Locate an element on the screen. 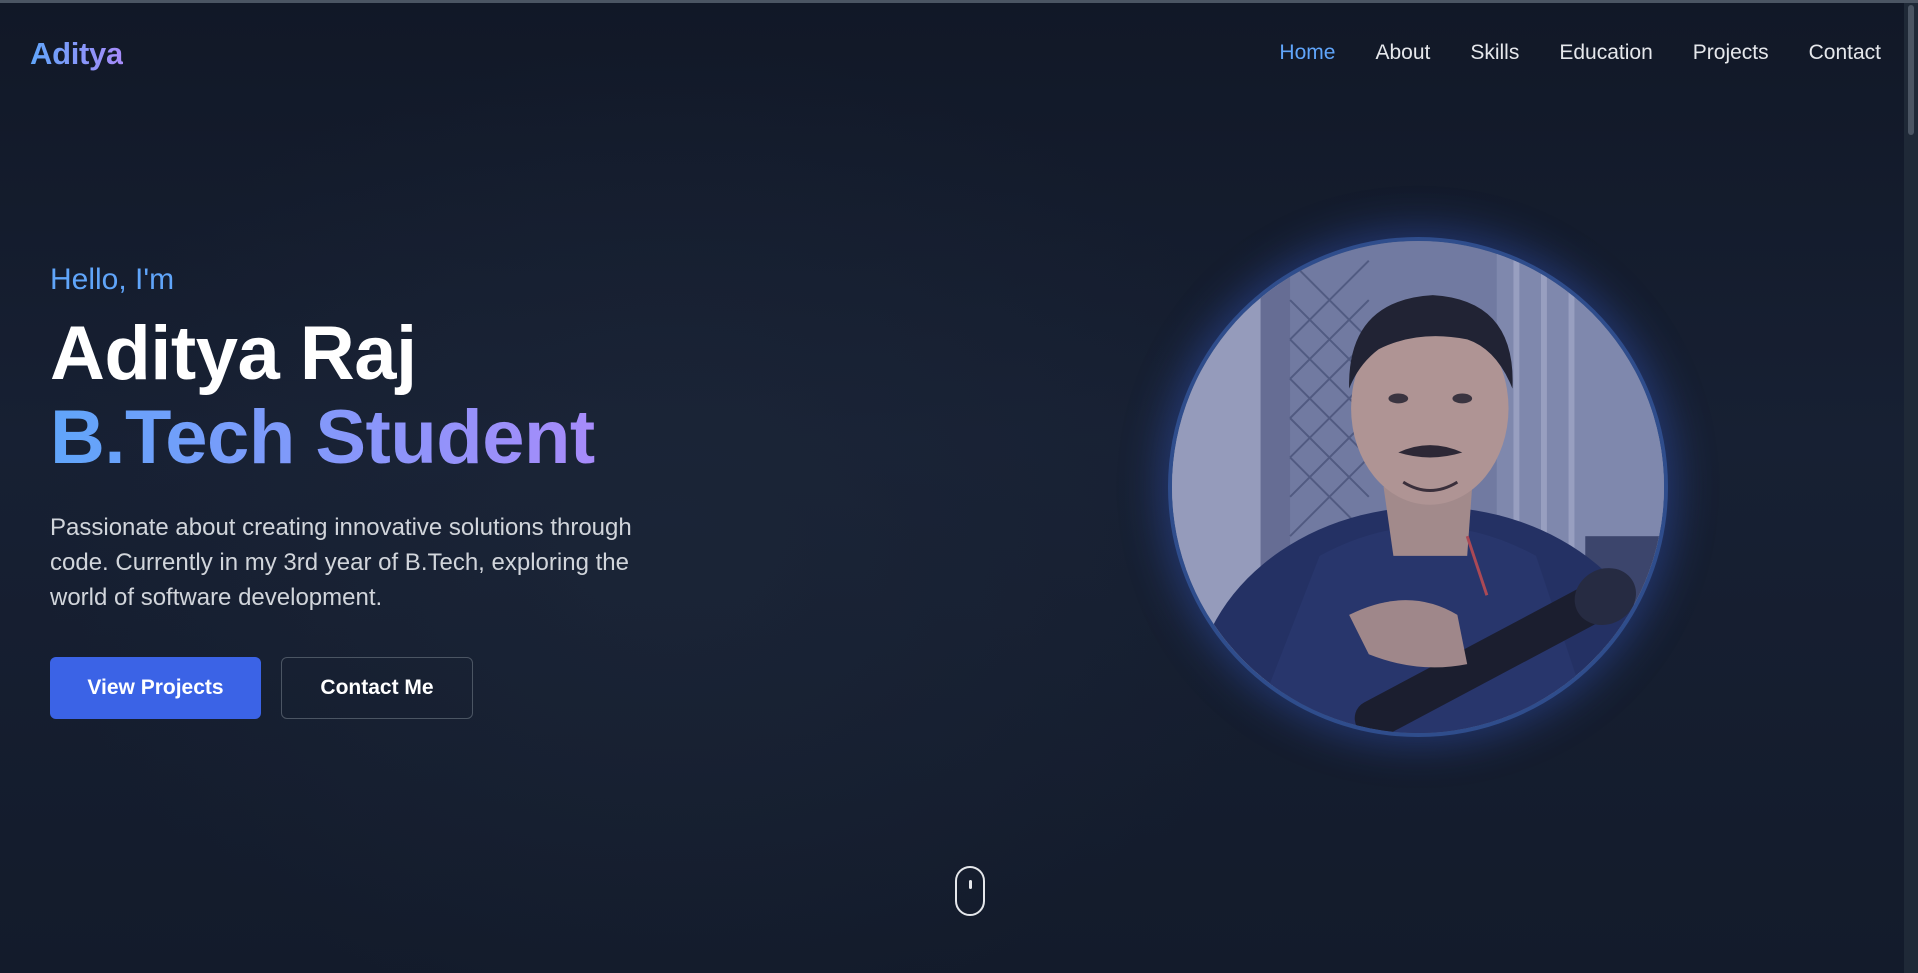 The width and height of the screenshot is (1918, 973). hero-greeting: Hello, I'm is located at coordinates (112, 279).